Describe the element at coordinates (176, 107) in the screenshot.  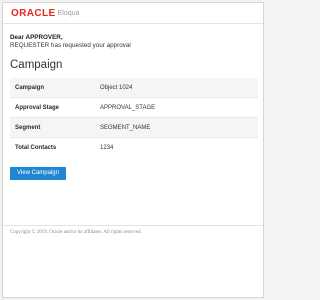
I see `row-value: APPROVAL_STAGE` at that location.